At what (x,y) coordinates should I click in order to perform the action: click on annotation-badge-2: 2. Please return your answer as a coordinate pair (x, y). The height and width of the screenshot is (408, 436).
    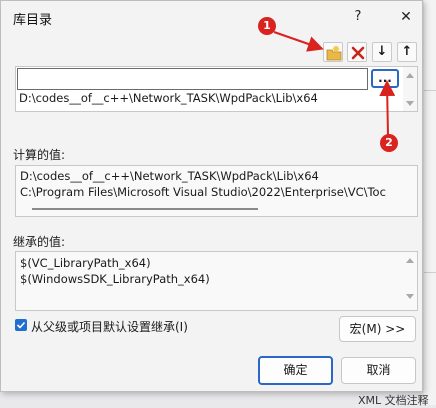
    Looking at the image, I should click on (389, 143).